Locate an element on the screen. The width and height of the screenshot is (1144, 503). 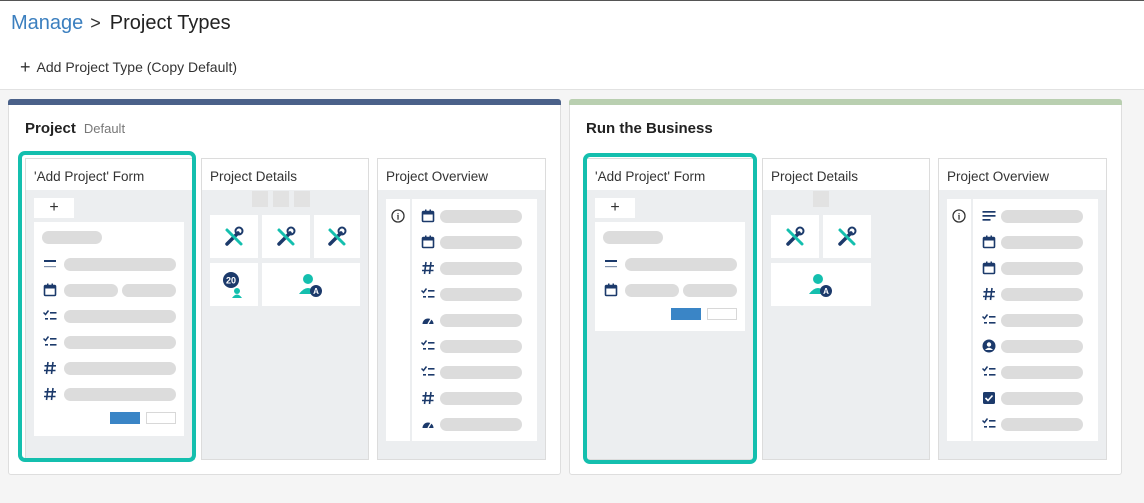
person-icon is located at coordinates (989, 346).